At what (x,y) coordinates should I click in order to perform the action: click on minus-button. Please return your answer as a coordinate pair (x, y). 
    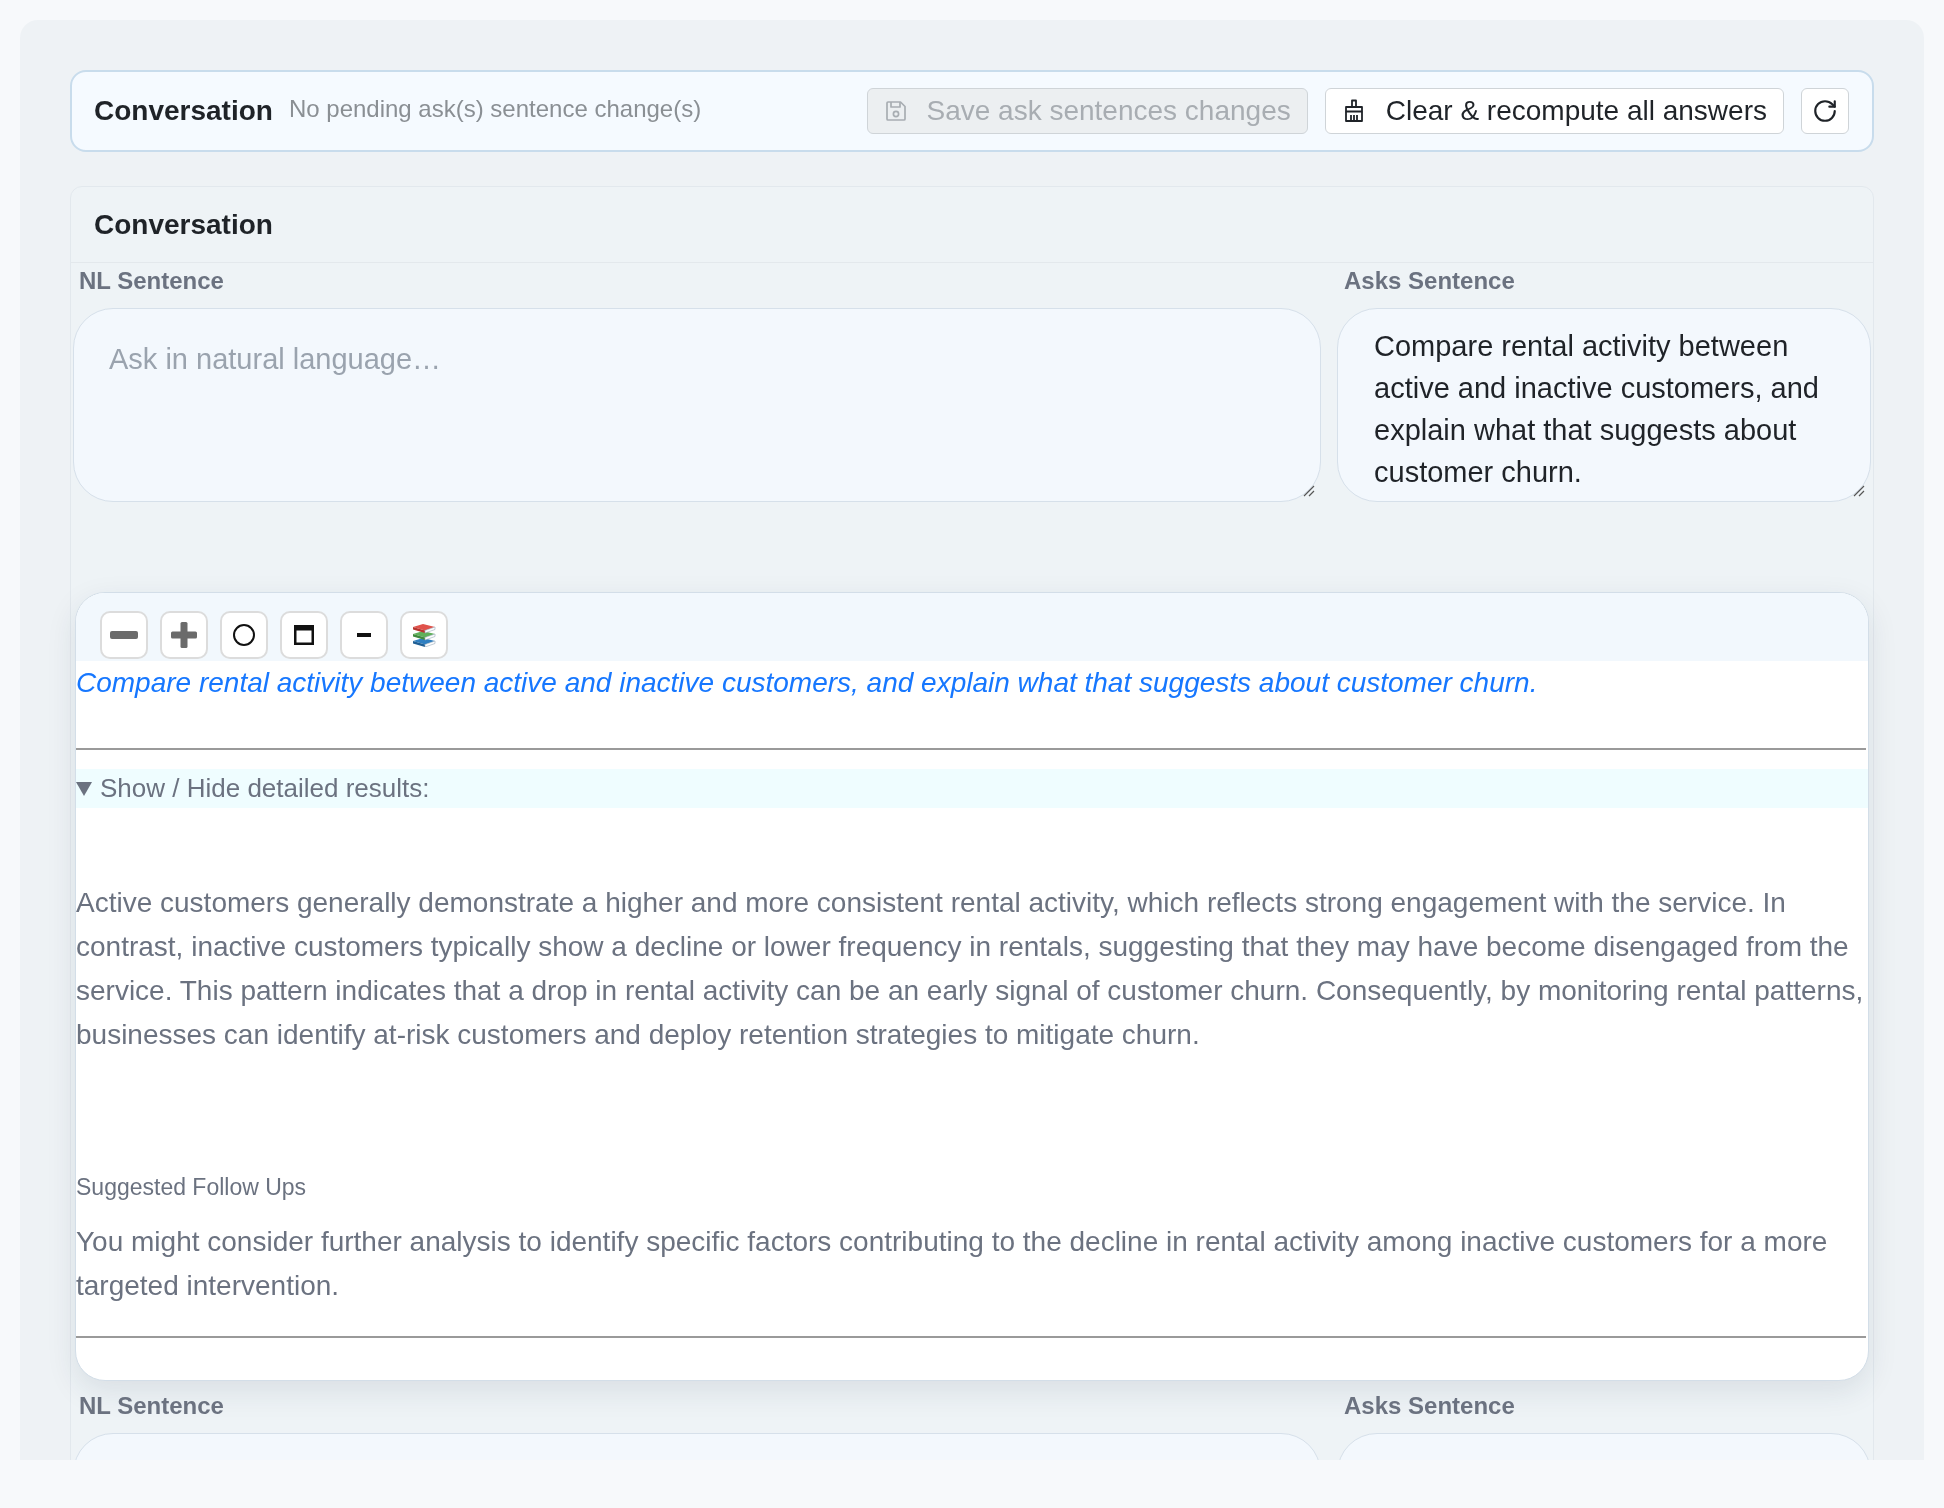
    Looking at the image, I should click on (124, 635).